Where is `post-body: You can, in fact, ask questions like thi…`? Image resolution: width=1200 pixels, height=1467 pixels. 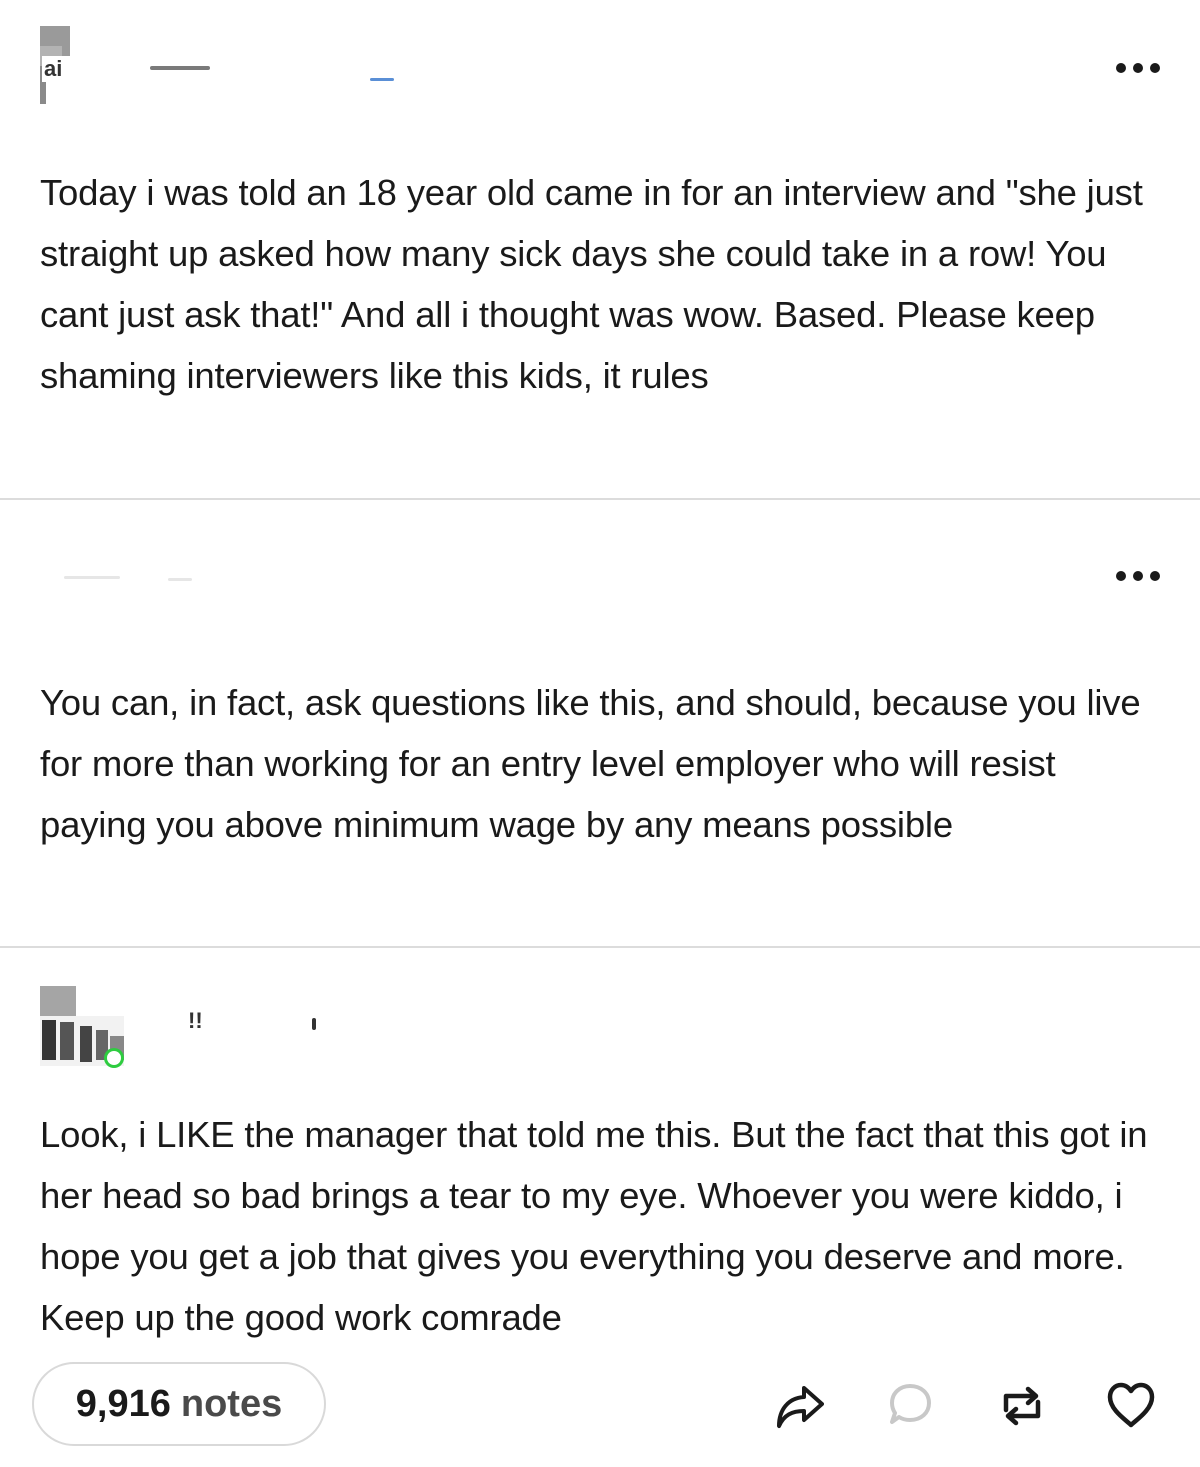
post-body: You can, in fact, ask questions like thi… is located at coordinates (590, 763).